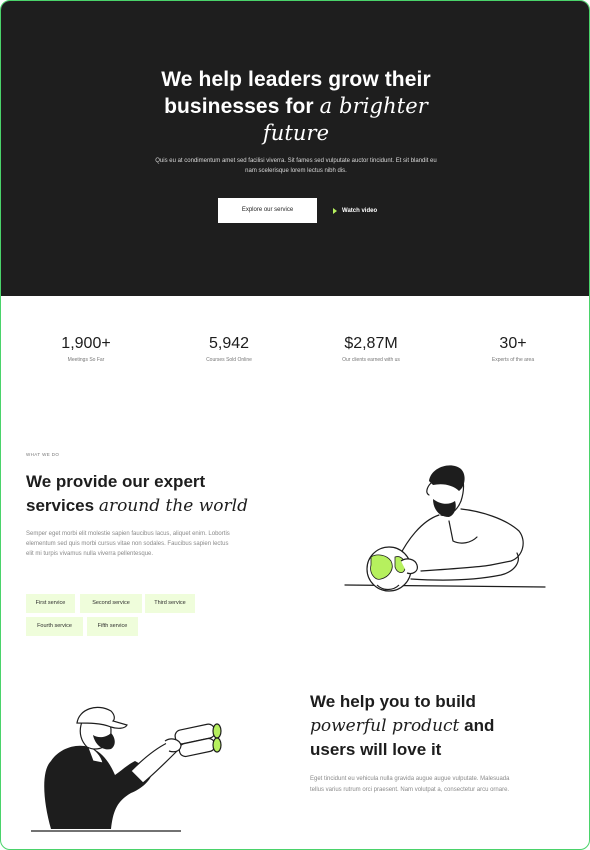 This screenshot has height=850, width=590. Describe the element at coordinates (296, 133) in the screenshot. I see `hero-title-italic-2: future` at that location.